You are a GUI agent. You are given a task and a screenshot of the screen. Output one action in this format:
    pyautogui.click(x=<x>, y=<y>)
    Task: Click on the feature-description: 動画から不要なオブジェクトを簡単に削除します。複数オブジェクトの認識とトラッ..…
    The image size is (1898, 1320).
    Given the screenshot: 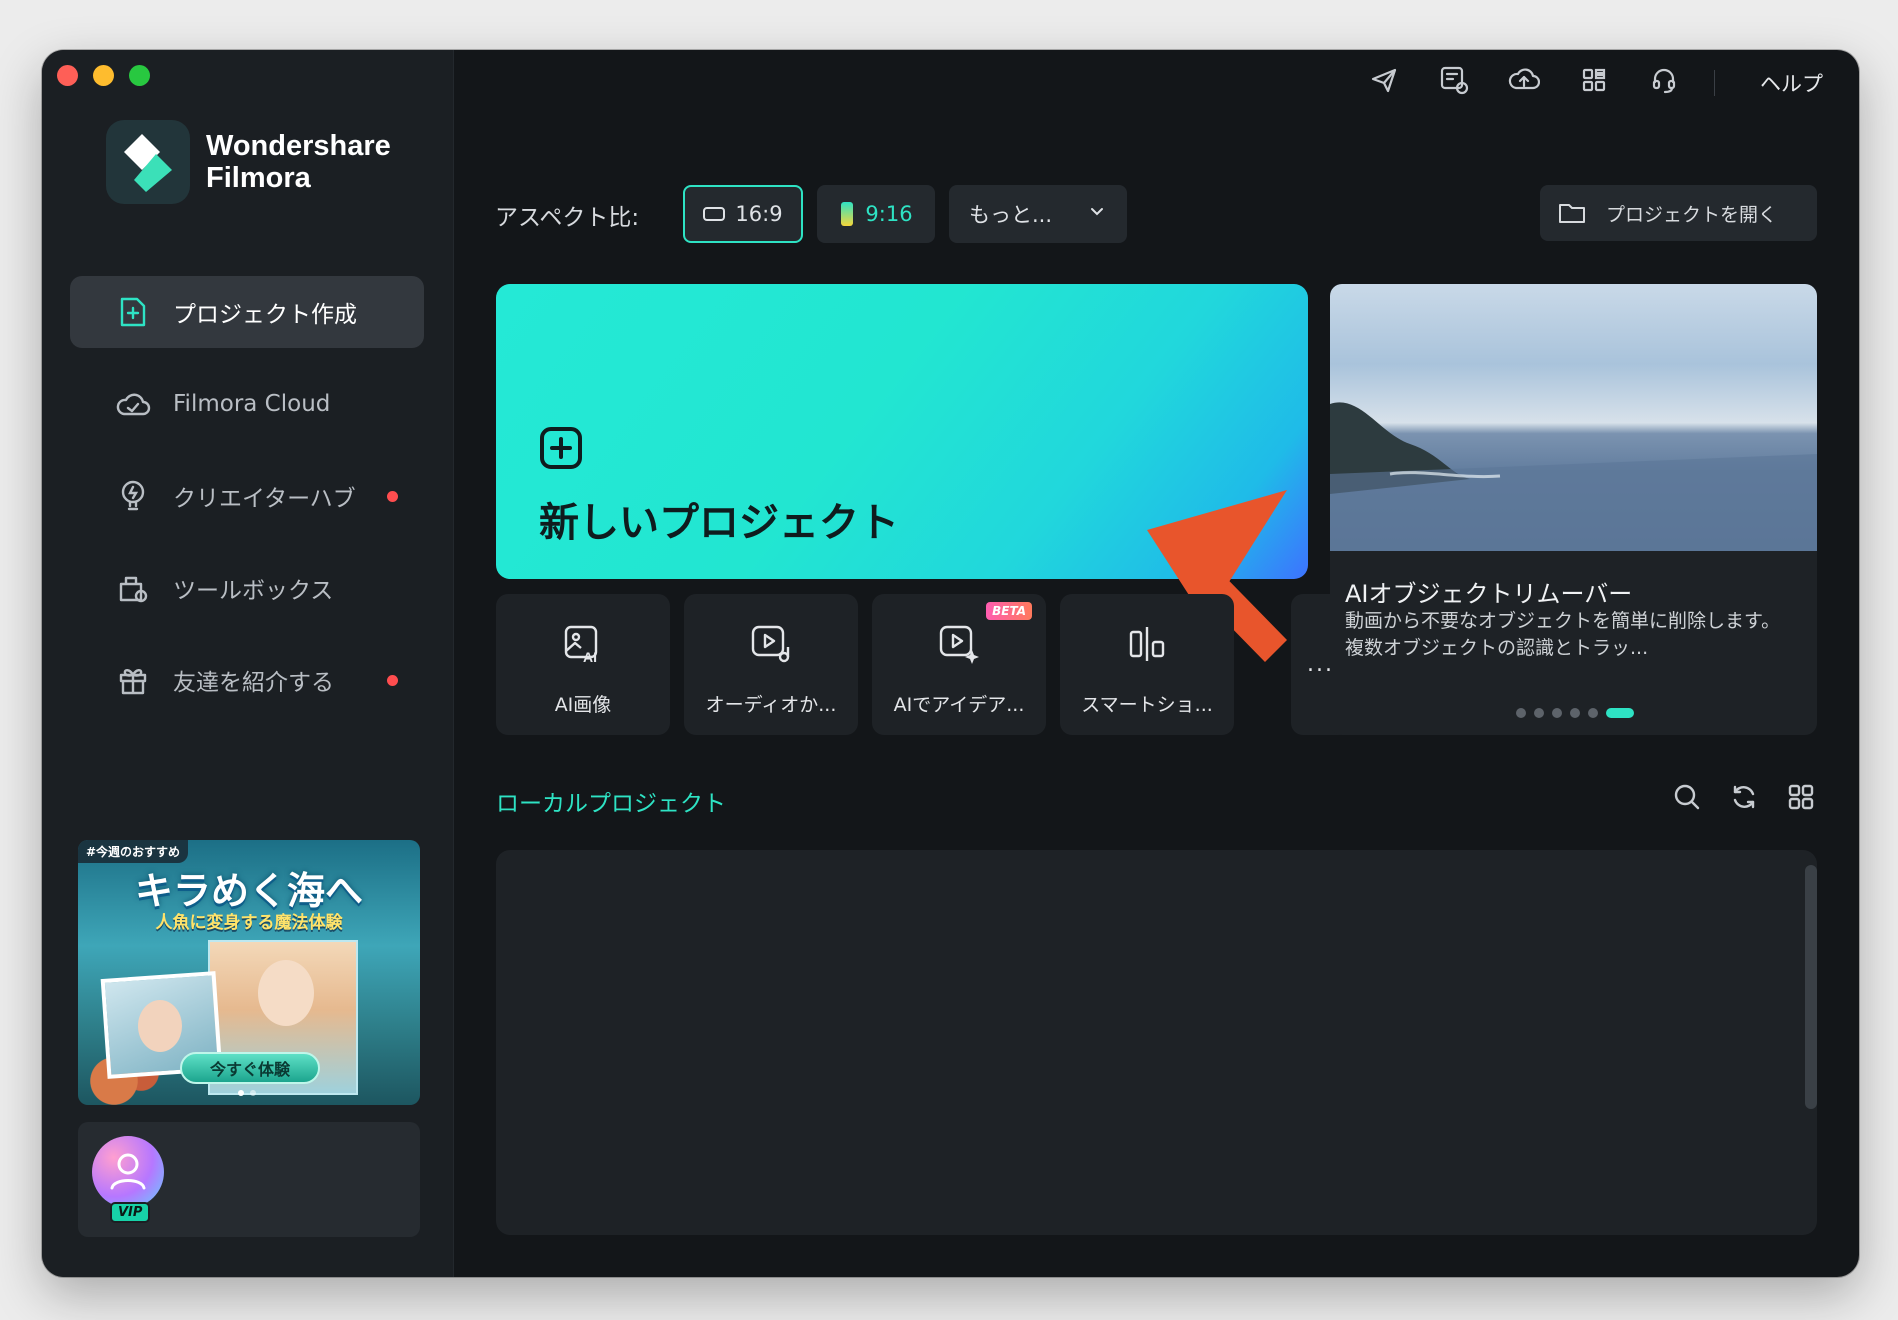 What is the action you would take?
    pyautogui.click(x=1563, y=634)
    